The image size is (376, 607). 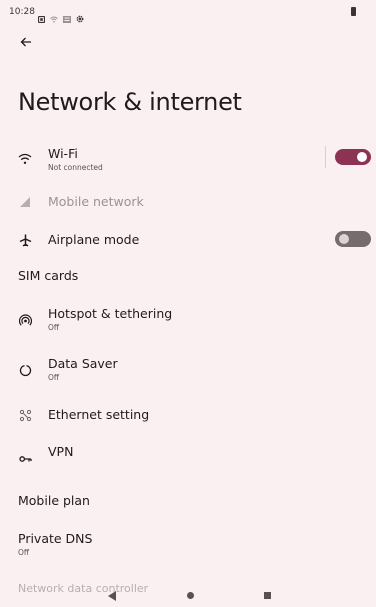 I want to click on airplane-mode-row: Airplane mode, so click(x=188, y=240).